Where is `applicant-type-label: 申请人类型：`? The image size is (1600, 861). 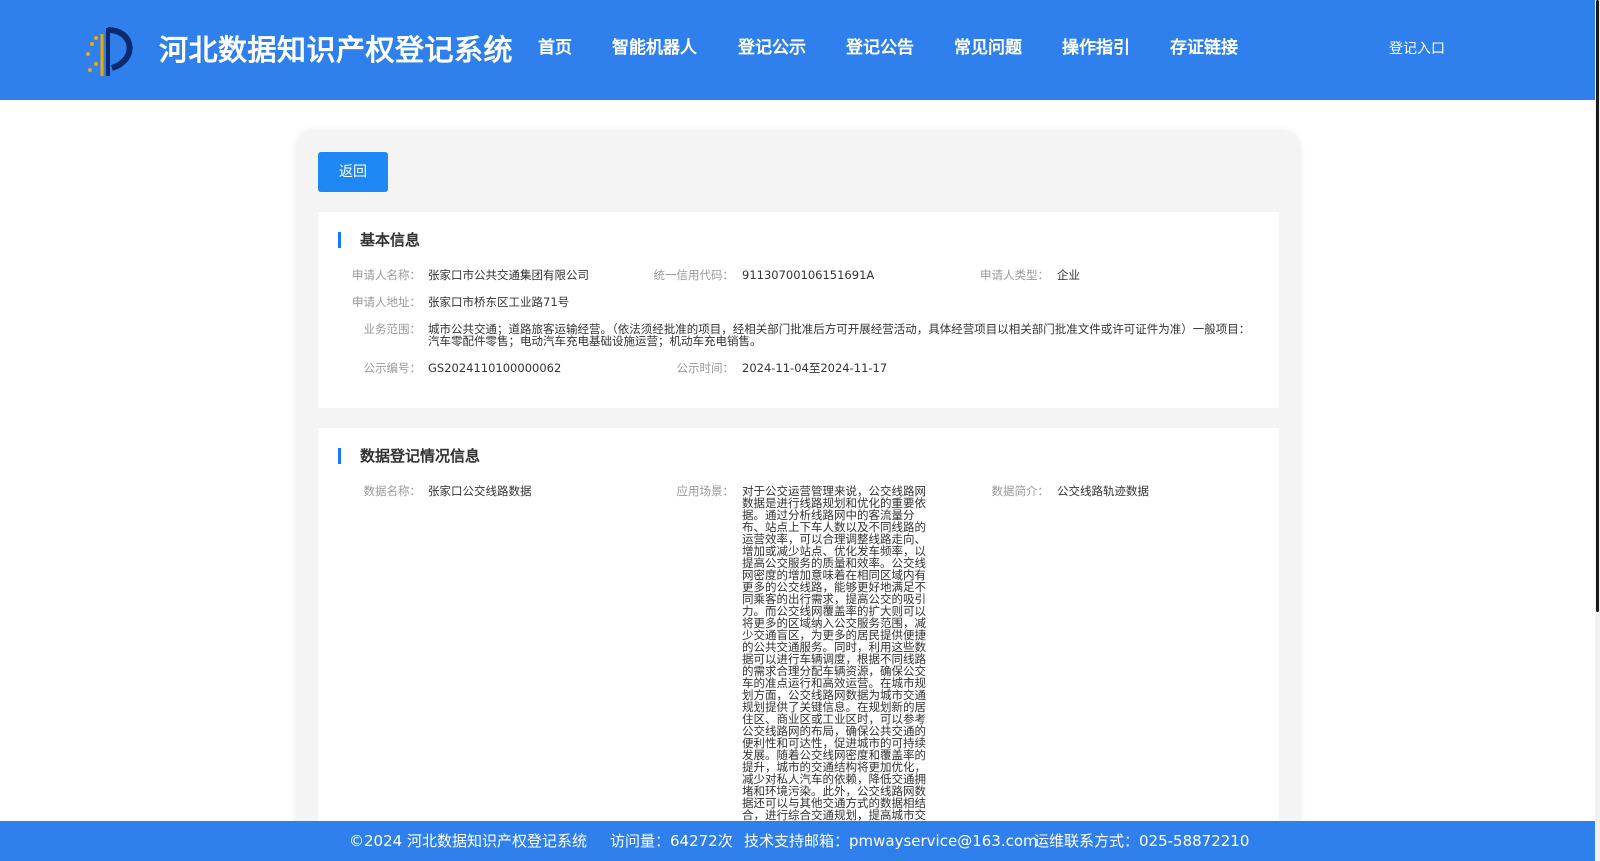
applicant-type-label: 申请人类型： is located at coordinates (1014, 275).